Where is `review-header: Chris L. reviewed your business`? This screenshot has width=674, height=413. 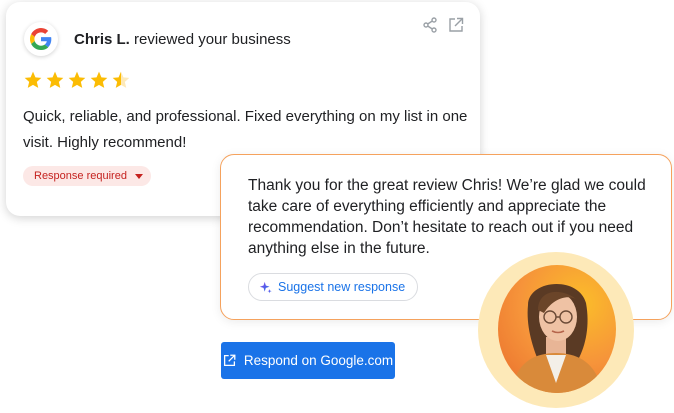 review-header: Chris L. reviewed your business is located at coordinates (182, 39).